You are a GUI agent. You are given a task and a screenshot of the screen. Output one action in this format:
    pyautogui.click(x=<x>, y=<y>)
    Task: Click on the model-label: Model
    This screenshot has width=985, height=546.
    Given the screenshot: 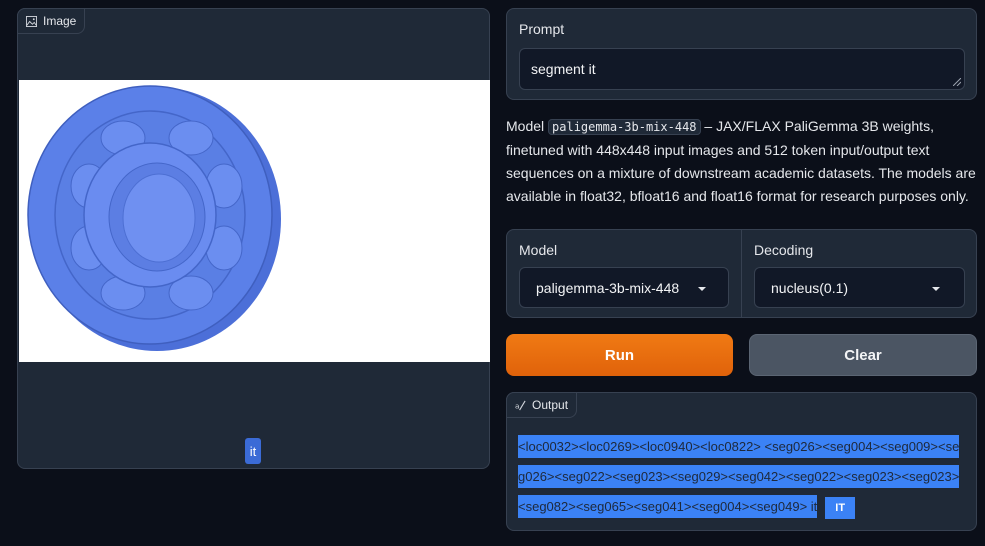 What is the action you would take?
    pyautogui.click(x=538, y=250)
    